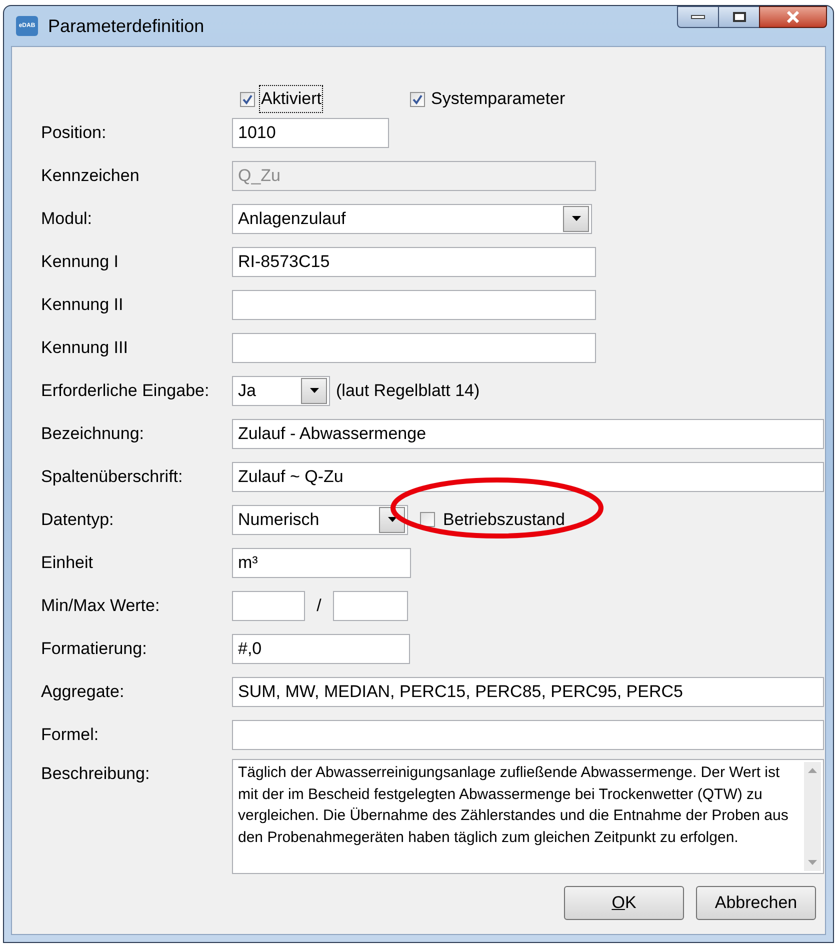  Describe the element at coordinates (513, 805) in the screenshot. I see `description-text: Täglich der Abwasserreinigungsanlage zufließende Abwassermenge. Der Wert ist mit der im Bescheid festgelegten Abwassermenge bei Trockenwetter (QTW) zu vergleichen. Die Übernahme des Zählerstandes und die Entnahme der Proben aus den Probenahmegeräten haben täglich zum gleichen Zeitpunkt zu erfolgen.` at that location.